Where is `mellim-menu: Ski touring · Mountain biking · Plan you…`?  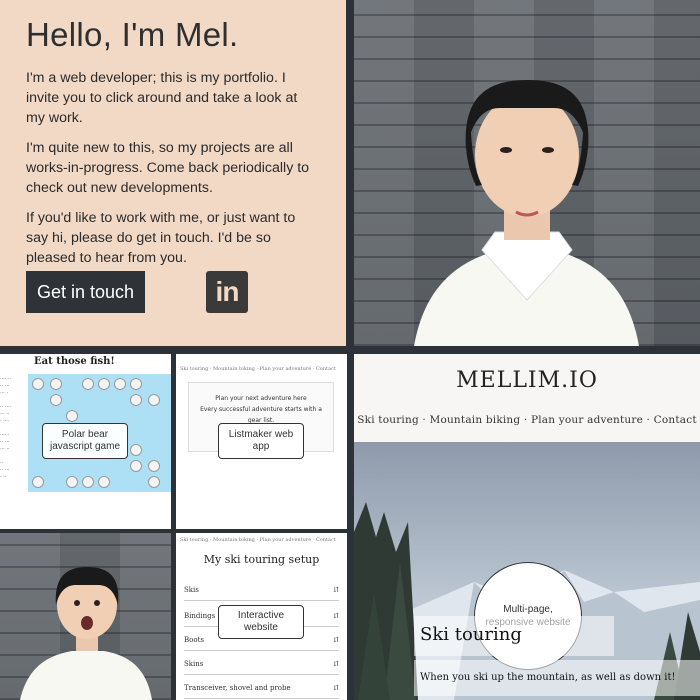 mellim-menu: Ski touring · Mountain biking · Plan you… is located at coordinates (527, 420).